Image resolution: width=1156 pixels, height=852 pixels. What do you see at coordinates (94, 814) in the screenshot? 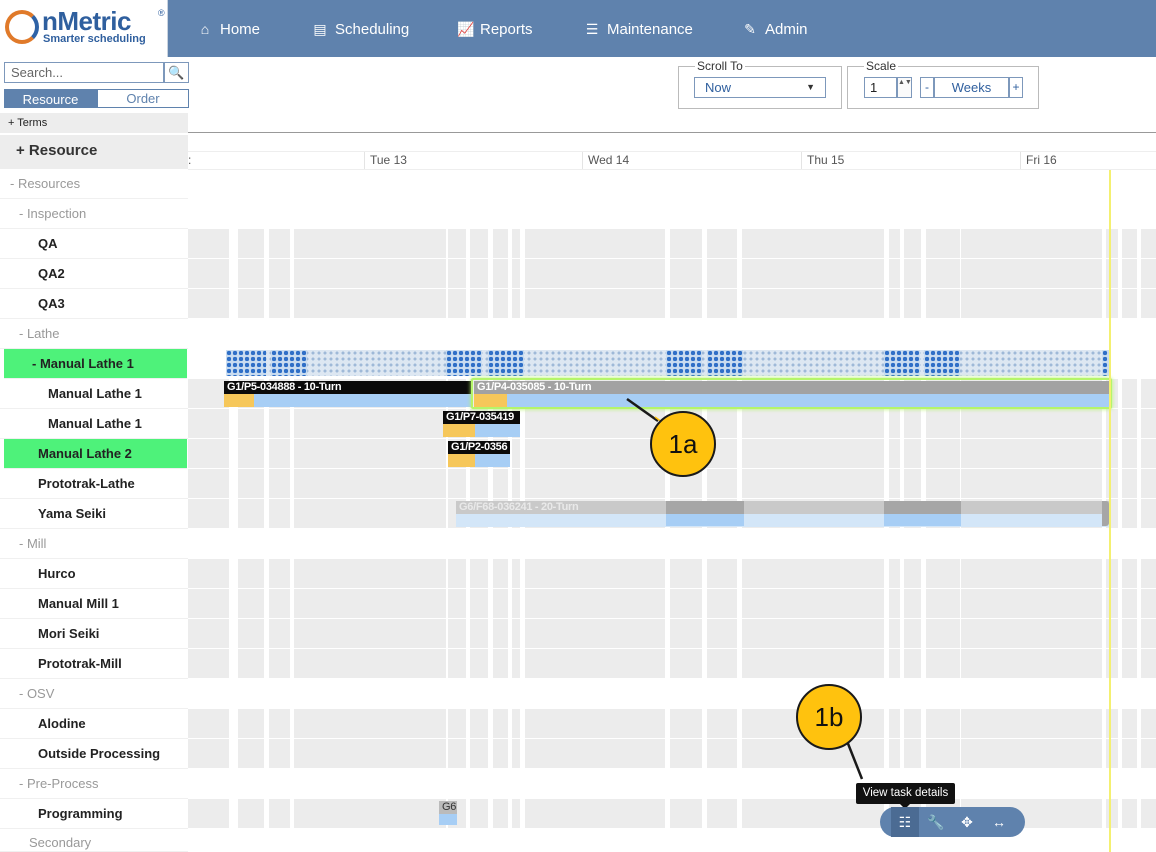
I see `resource-row: Programming` at bounding box center [94, 814].